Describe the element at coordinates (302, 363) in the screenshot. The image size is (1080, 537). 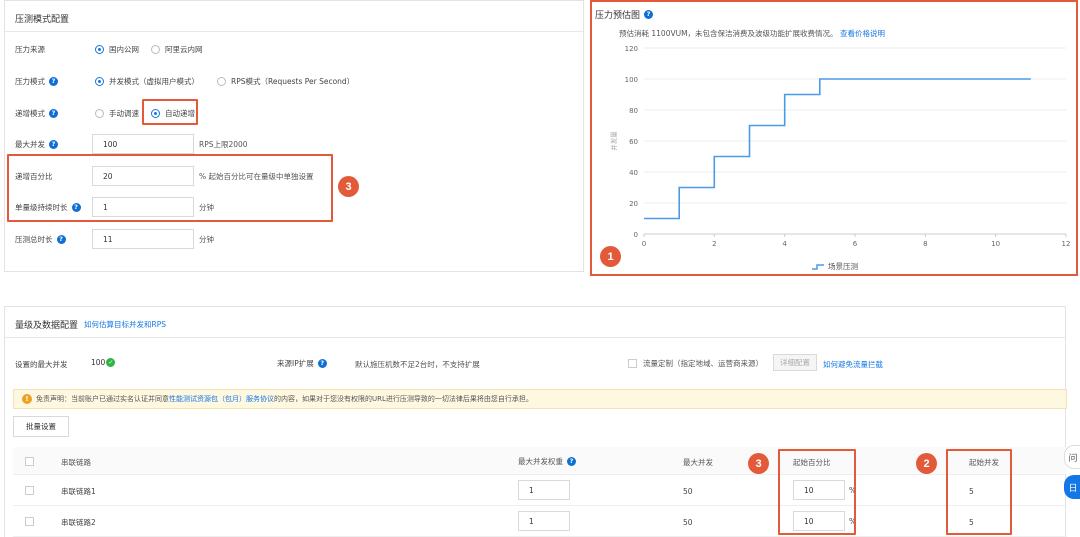
I see `ip-scale-label: 来源IP扩展?` at that location.